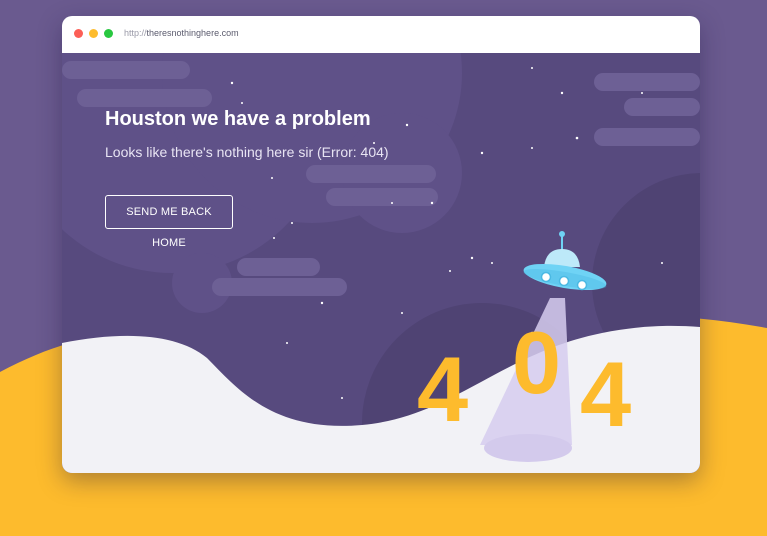  I want to click on minimize-dot-icon, so click(93, 33).